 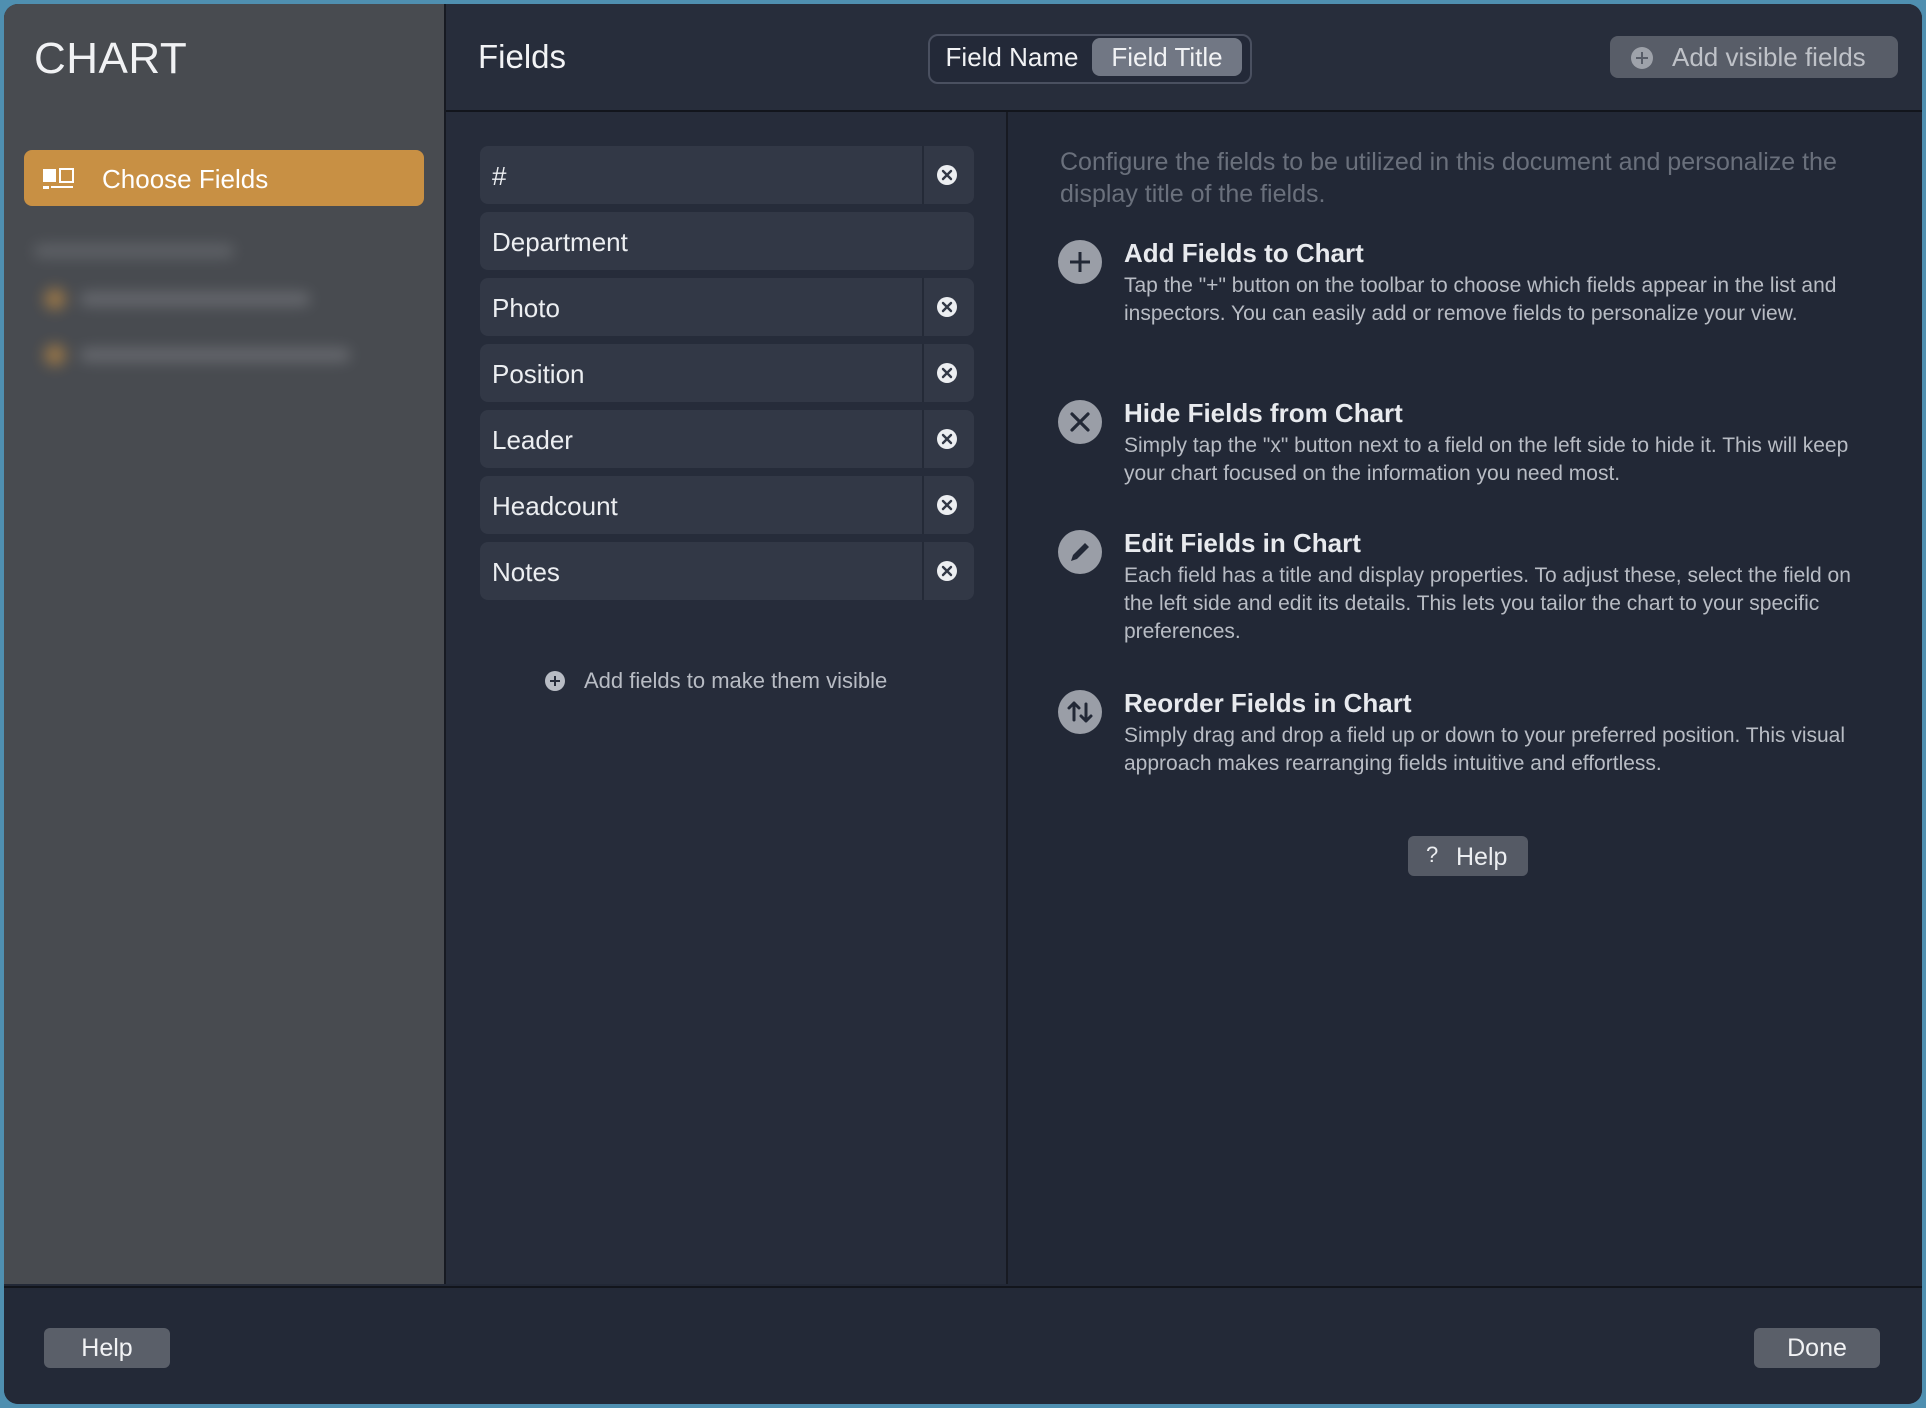 What do you see at coordinates (58, 179) in the screenshot?
I see `choose-fields-icon` at bounding box center [58, 179].